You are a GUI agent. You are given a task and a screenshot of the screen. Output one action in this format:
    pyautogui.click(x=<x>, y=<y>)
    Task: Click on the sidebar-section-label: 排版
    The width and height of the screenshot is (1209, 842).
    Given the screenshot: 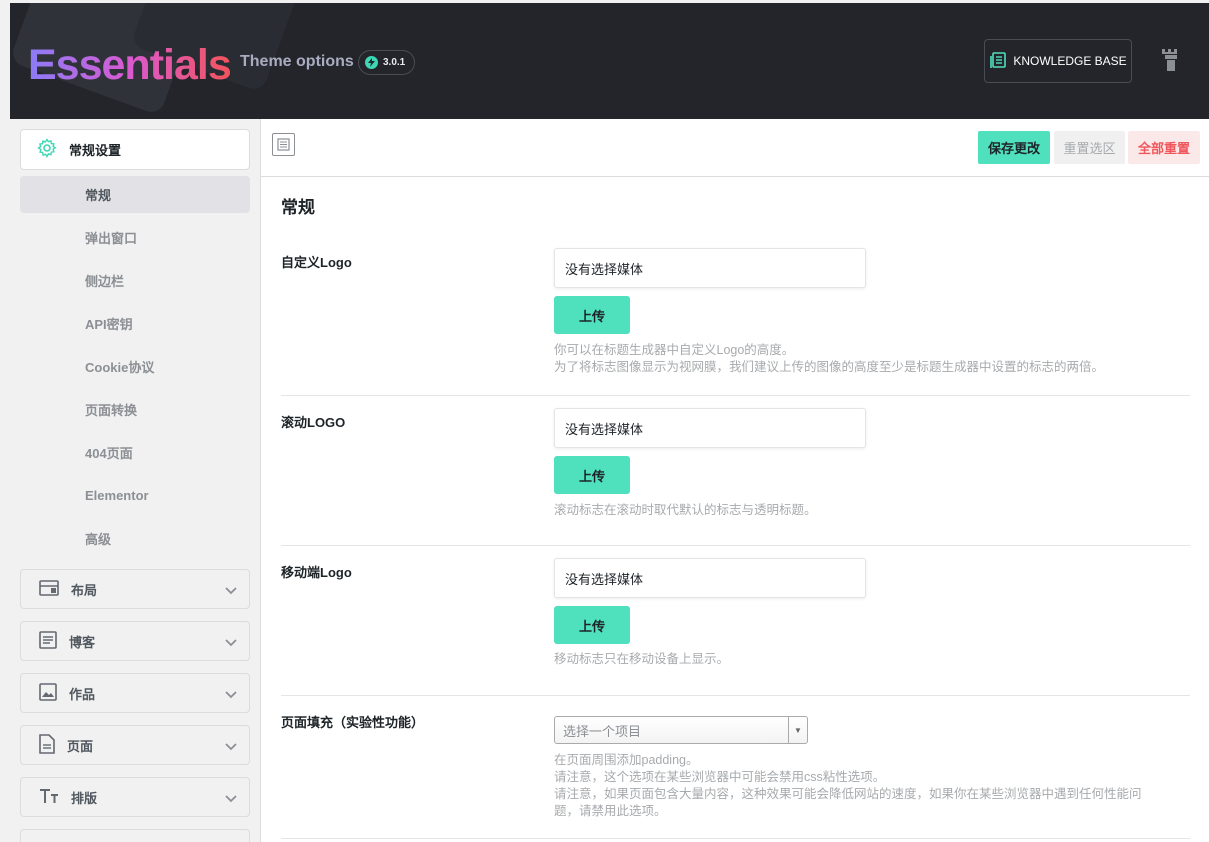 What is the action you would take?
    pyautogui.click(x=84, y=798)
    